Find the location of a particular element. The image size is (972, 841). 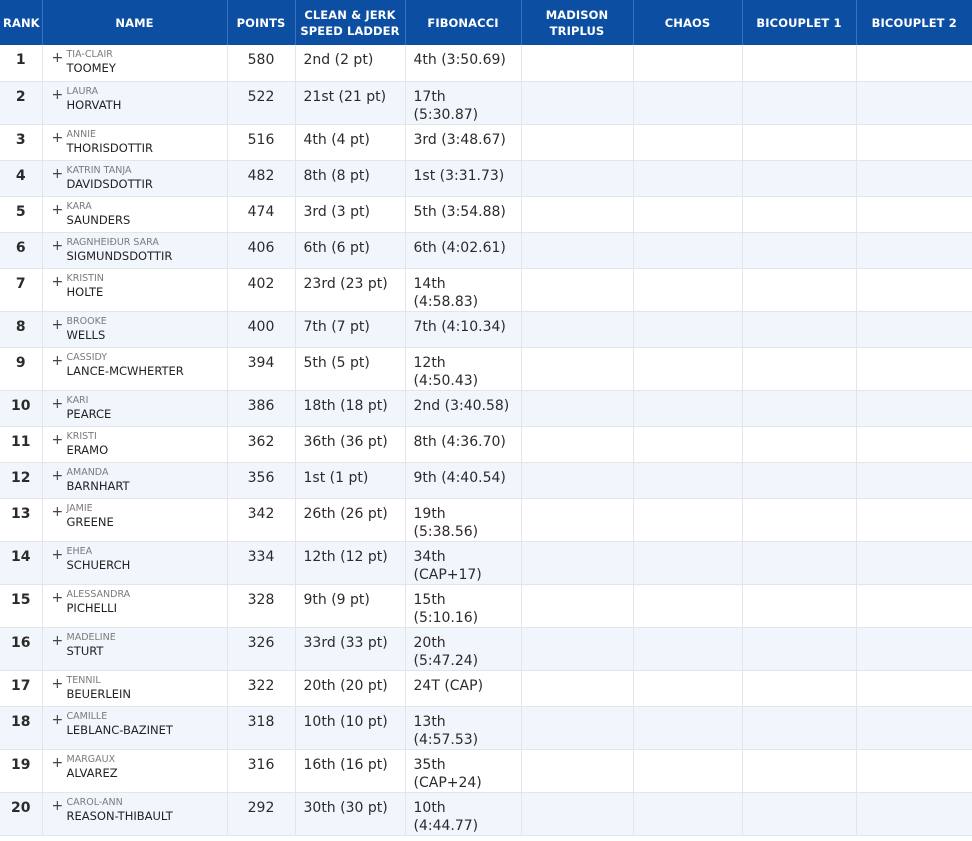

fibonacci-cell: 1st (3:31.73) is located at coordinates (463, 178).